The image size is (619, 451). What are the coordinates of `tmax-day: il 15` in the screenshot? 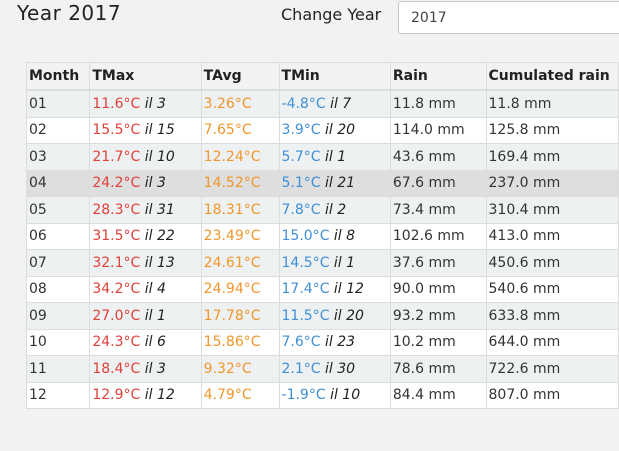 It's located at (159, 130).